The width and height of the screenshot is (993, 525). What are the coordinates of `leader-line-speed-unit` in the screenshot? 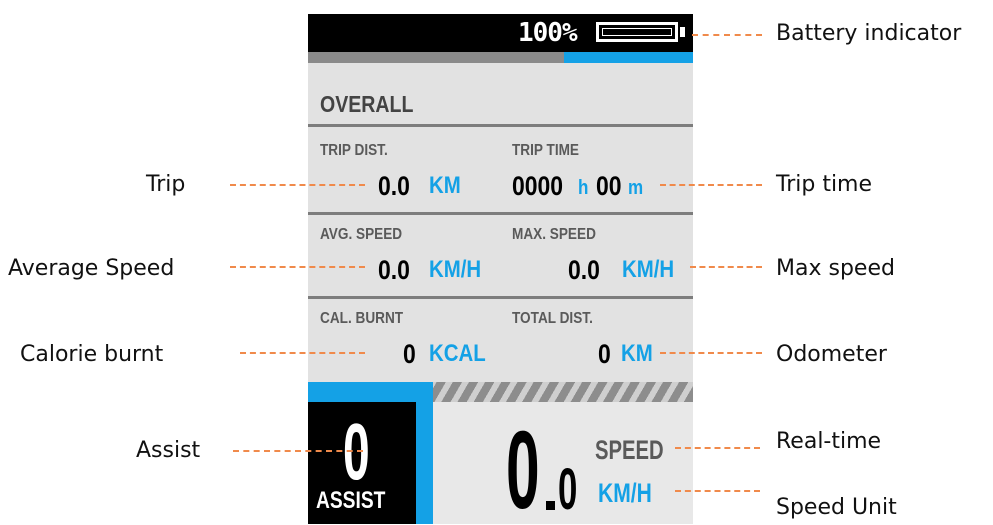 It's located at (717, 491).